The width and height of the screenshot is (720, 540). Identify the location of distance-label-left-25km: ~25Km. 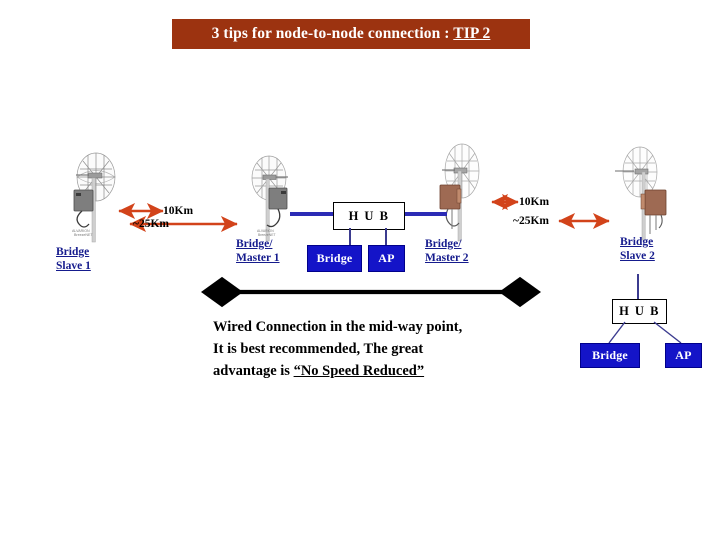
(151, 224).